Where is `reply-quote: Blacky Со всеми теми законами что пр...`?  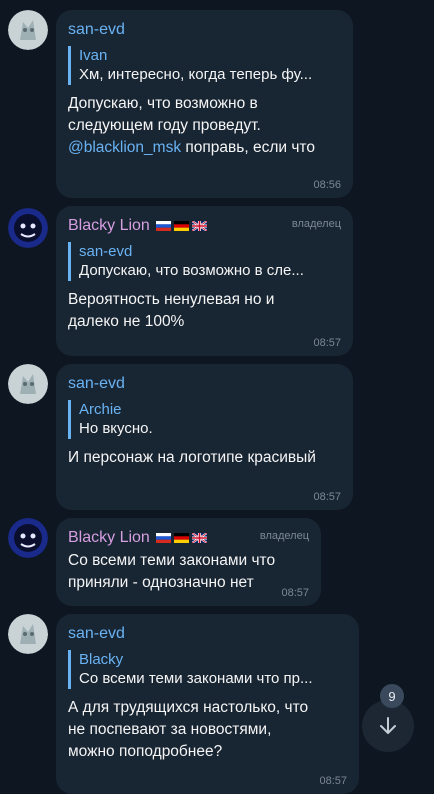 reply-quote: Blacky Со всеми теми законами что пр... is located at coordinates (207, 669).